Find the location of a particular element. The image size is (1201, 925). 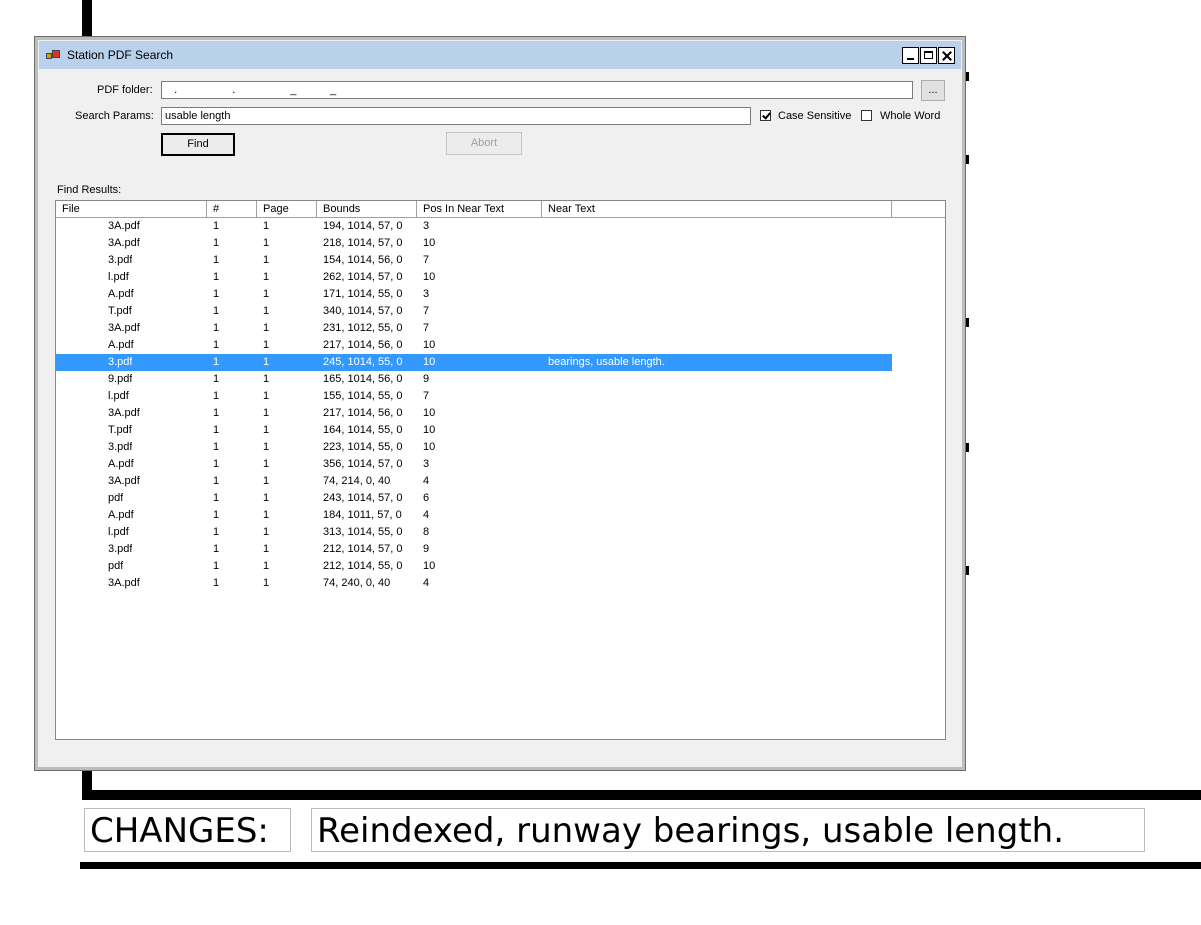

table-row: 9.pdf 1 1 165, 1014, 56, 0 9 is located at coordinates (474, 379).